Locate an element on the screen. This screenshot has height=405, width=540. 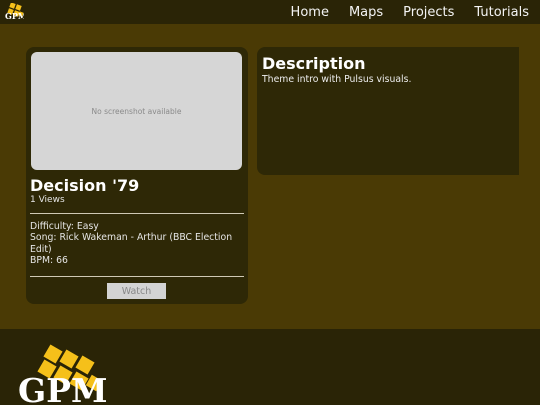
nav-home-link: Home is located at coordinates (310, 12).